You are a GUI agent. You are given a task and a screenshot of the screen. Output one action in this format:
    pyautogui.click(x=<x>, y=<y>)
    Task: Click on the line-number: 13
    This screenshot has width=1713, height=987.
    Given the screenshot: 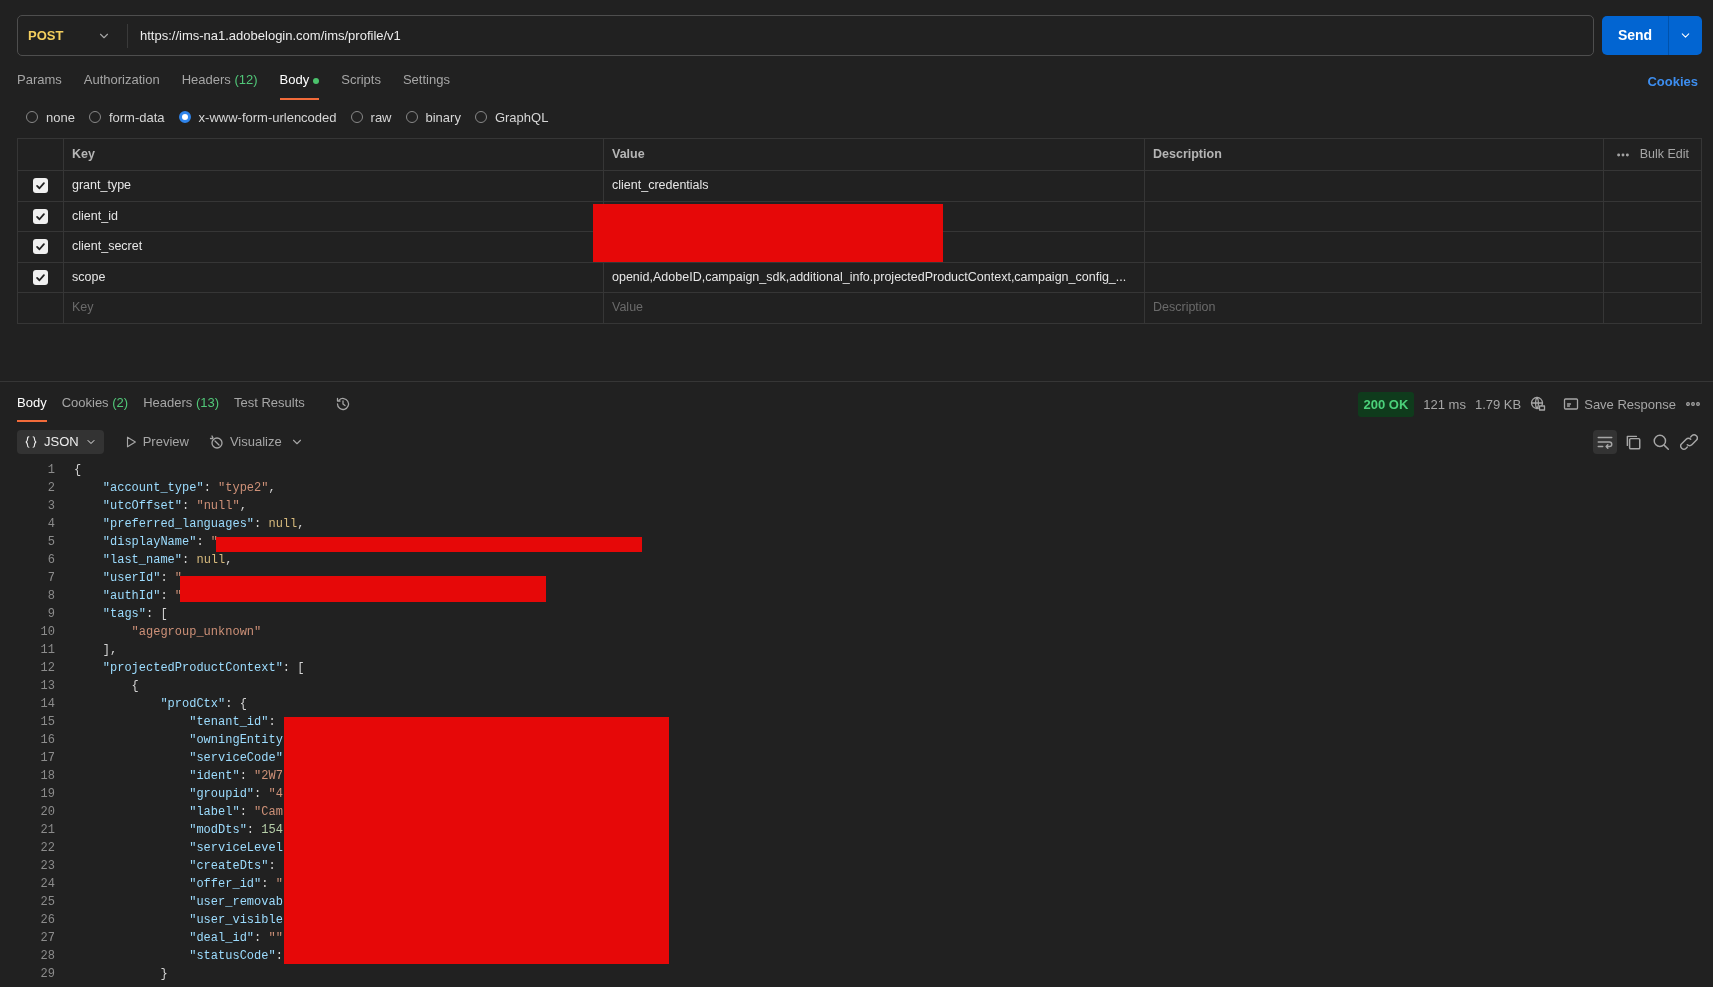 What is the action you would take?
    pyautogui.click(x=47, y=686)
    